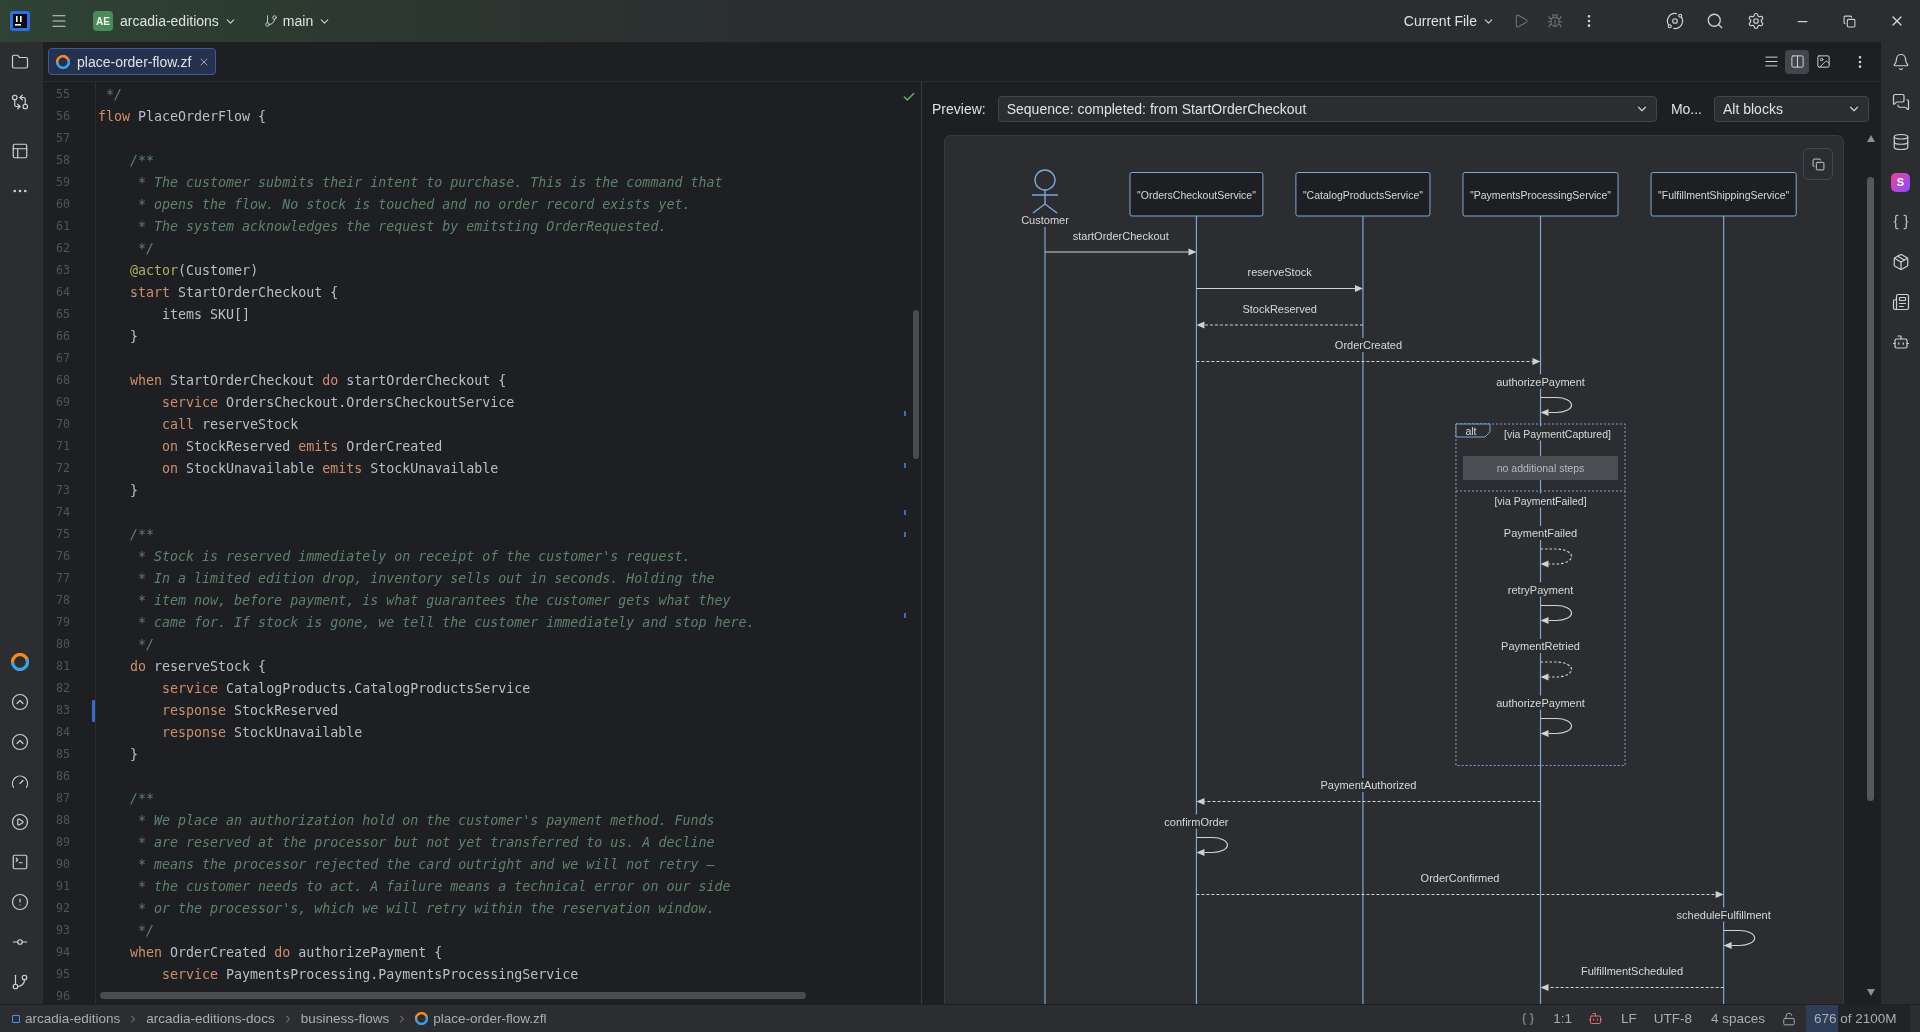 This screenshot has width=1920, height=1032. I want to click on code-line: */, so click(114, 95).